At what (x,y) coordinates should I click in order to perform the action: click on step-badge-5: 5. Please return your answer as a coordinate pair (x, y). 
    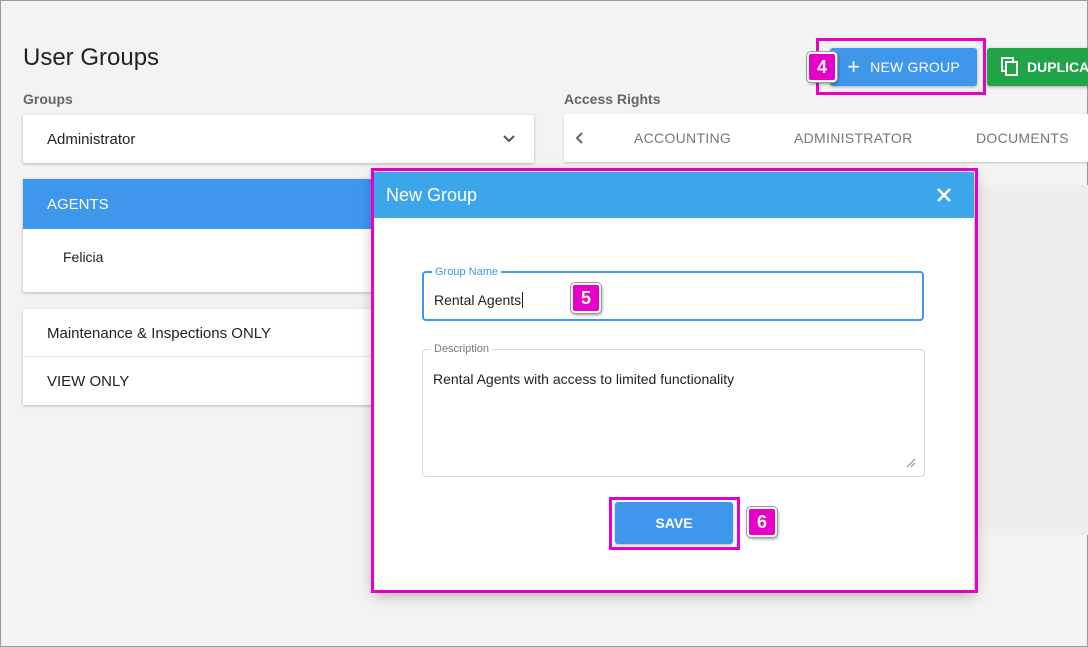
    Looking at the image, I should click on (586, 298).